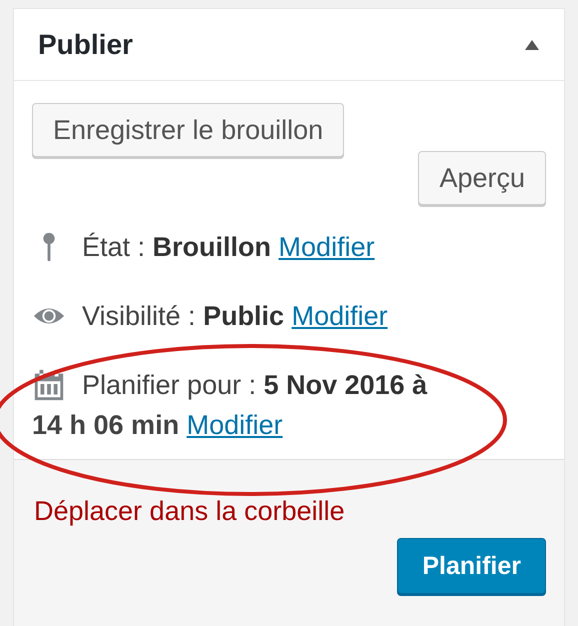 This screenshot has width=578, height=626. What do you see at coordinates (49, 385) in the screenshot?
I see `calendar-icon` at bounding box center [49, 385].